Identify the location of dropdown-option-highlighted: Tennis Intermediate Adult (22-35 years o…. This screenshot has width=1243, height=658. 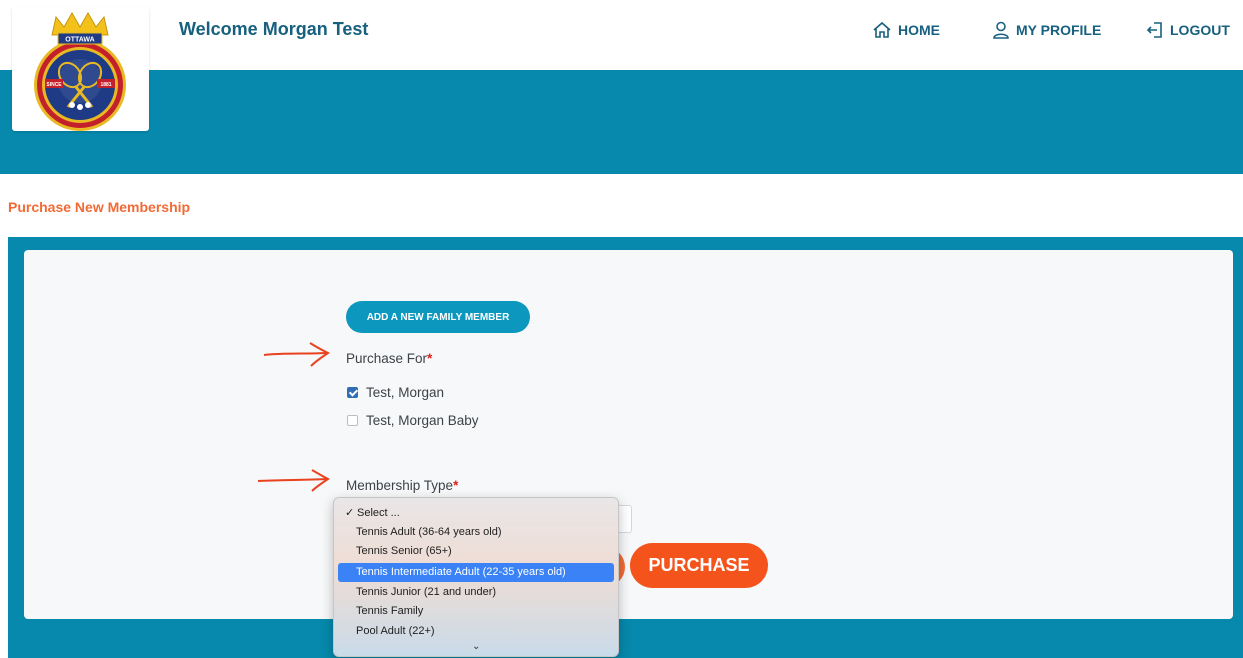
(476, 572).